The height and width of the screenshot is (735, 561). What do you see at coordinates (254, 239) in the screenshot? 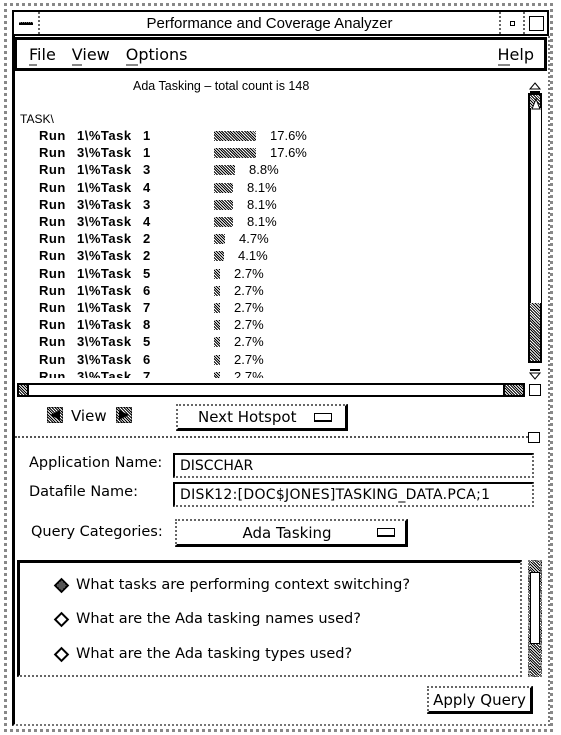
I see `percentage-label: 4.7%` at bounding box center [254, 239].